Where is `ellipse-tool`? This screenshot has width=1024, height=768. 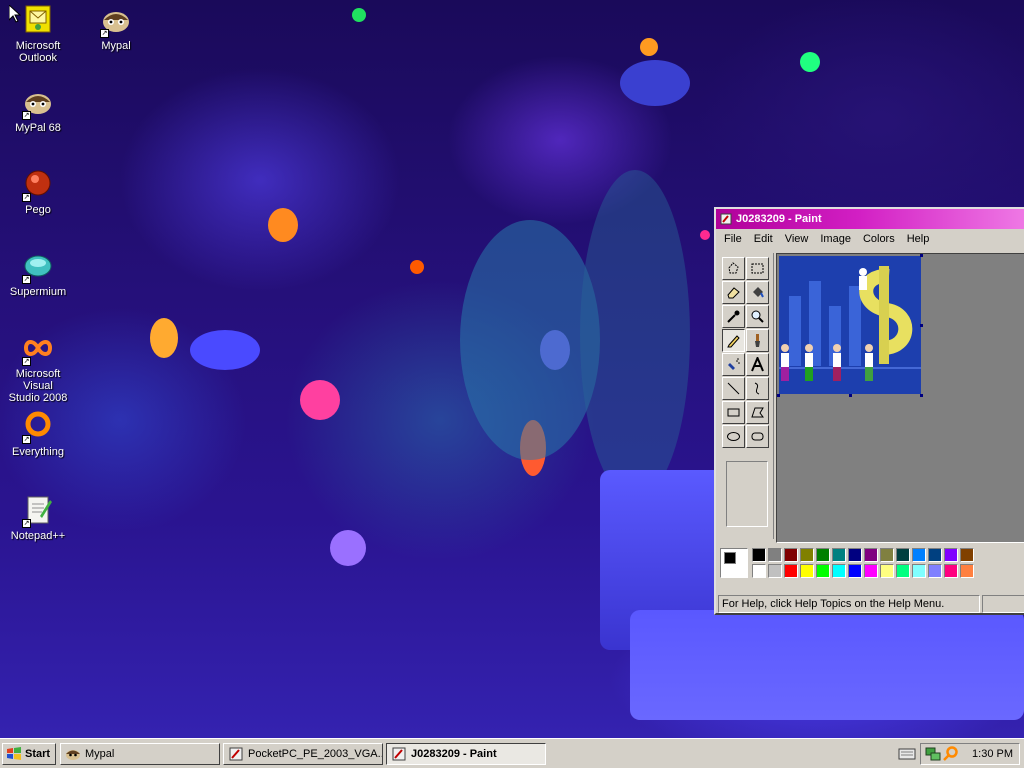
ellipse-tool is located at coordinates (733, 436).